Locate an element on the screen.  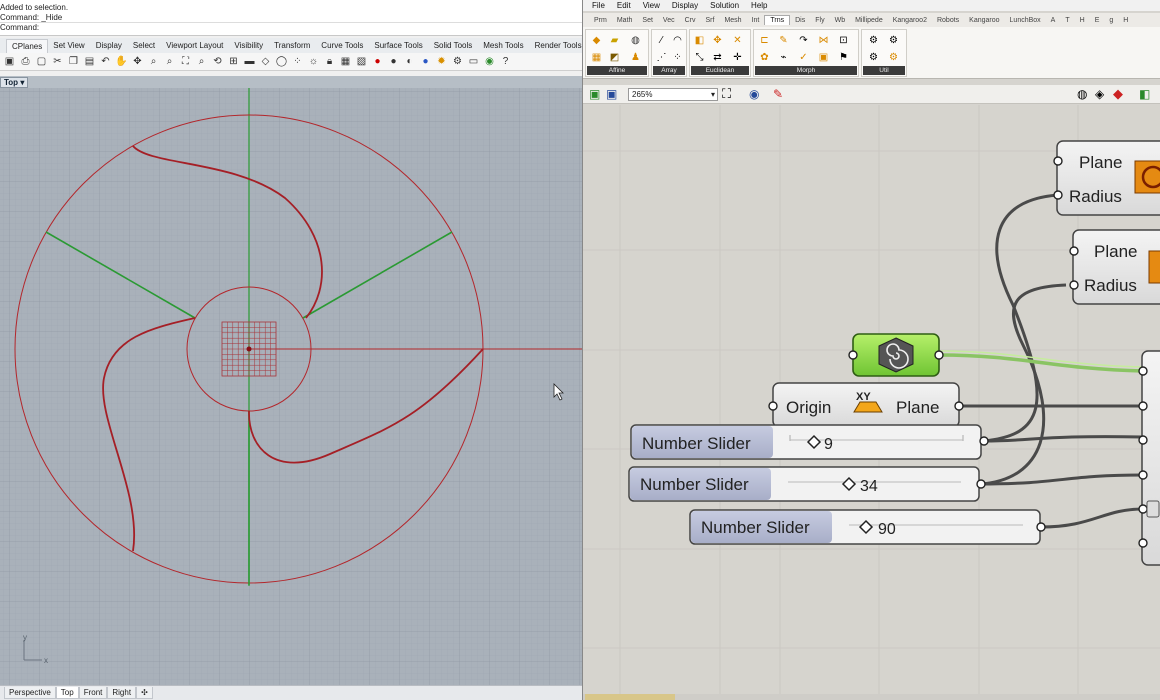
menu-view: View is located at coordinates (651, 5).